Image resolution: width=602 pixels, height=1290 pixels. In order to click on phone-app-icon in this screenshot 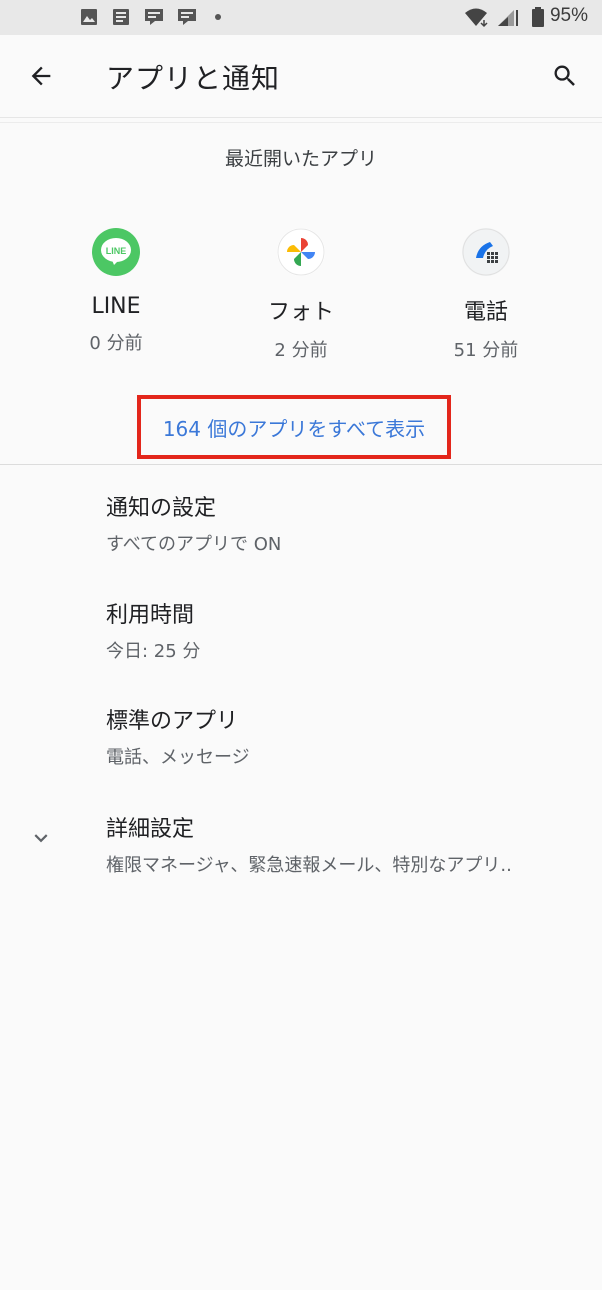, I will do `click(486, 252)`.